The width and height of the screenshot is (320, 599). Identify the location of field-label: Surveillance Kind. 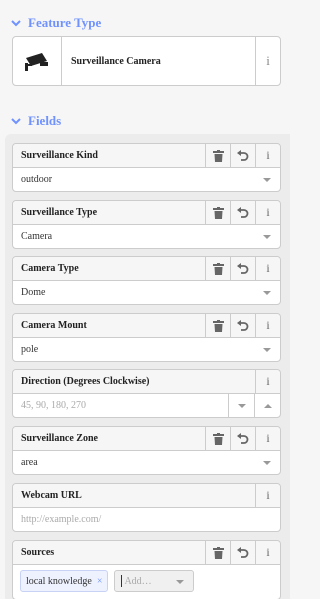
(59, 155).